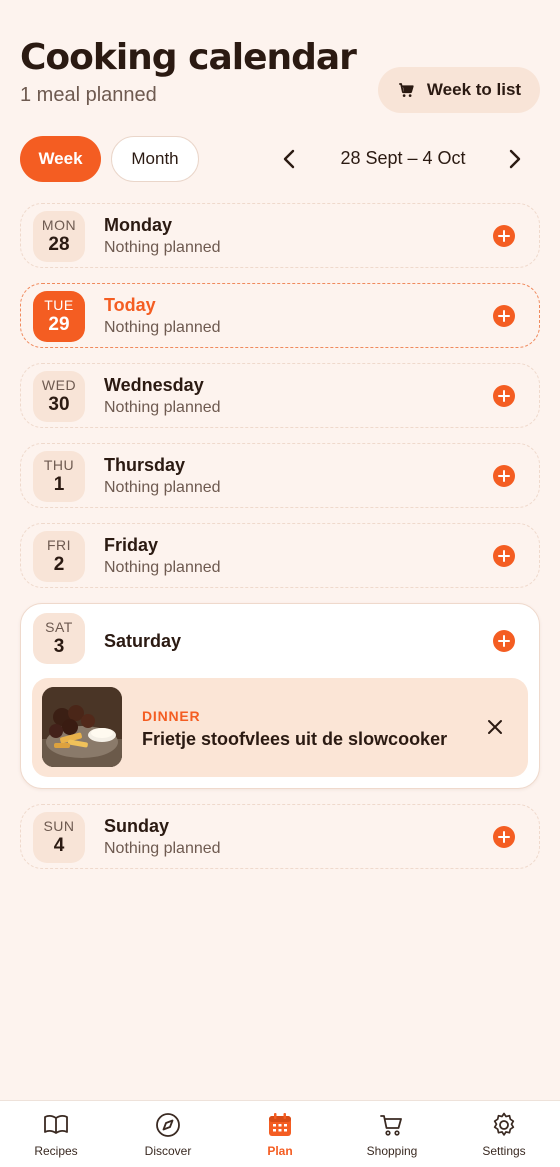 This screenshot has width=560, height=1167. I want to click on date-badge: MON 28, so click(59, 236).